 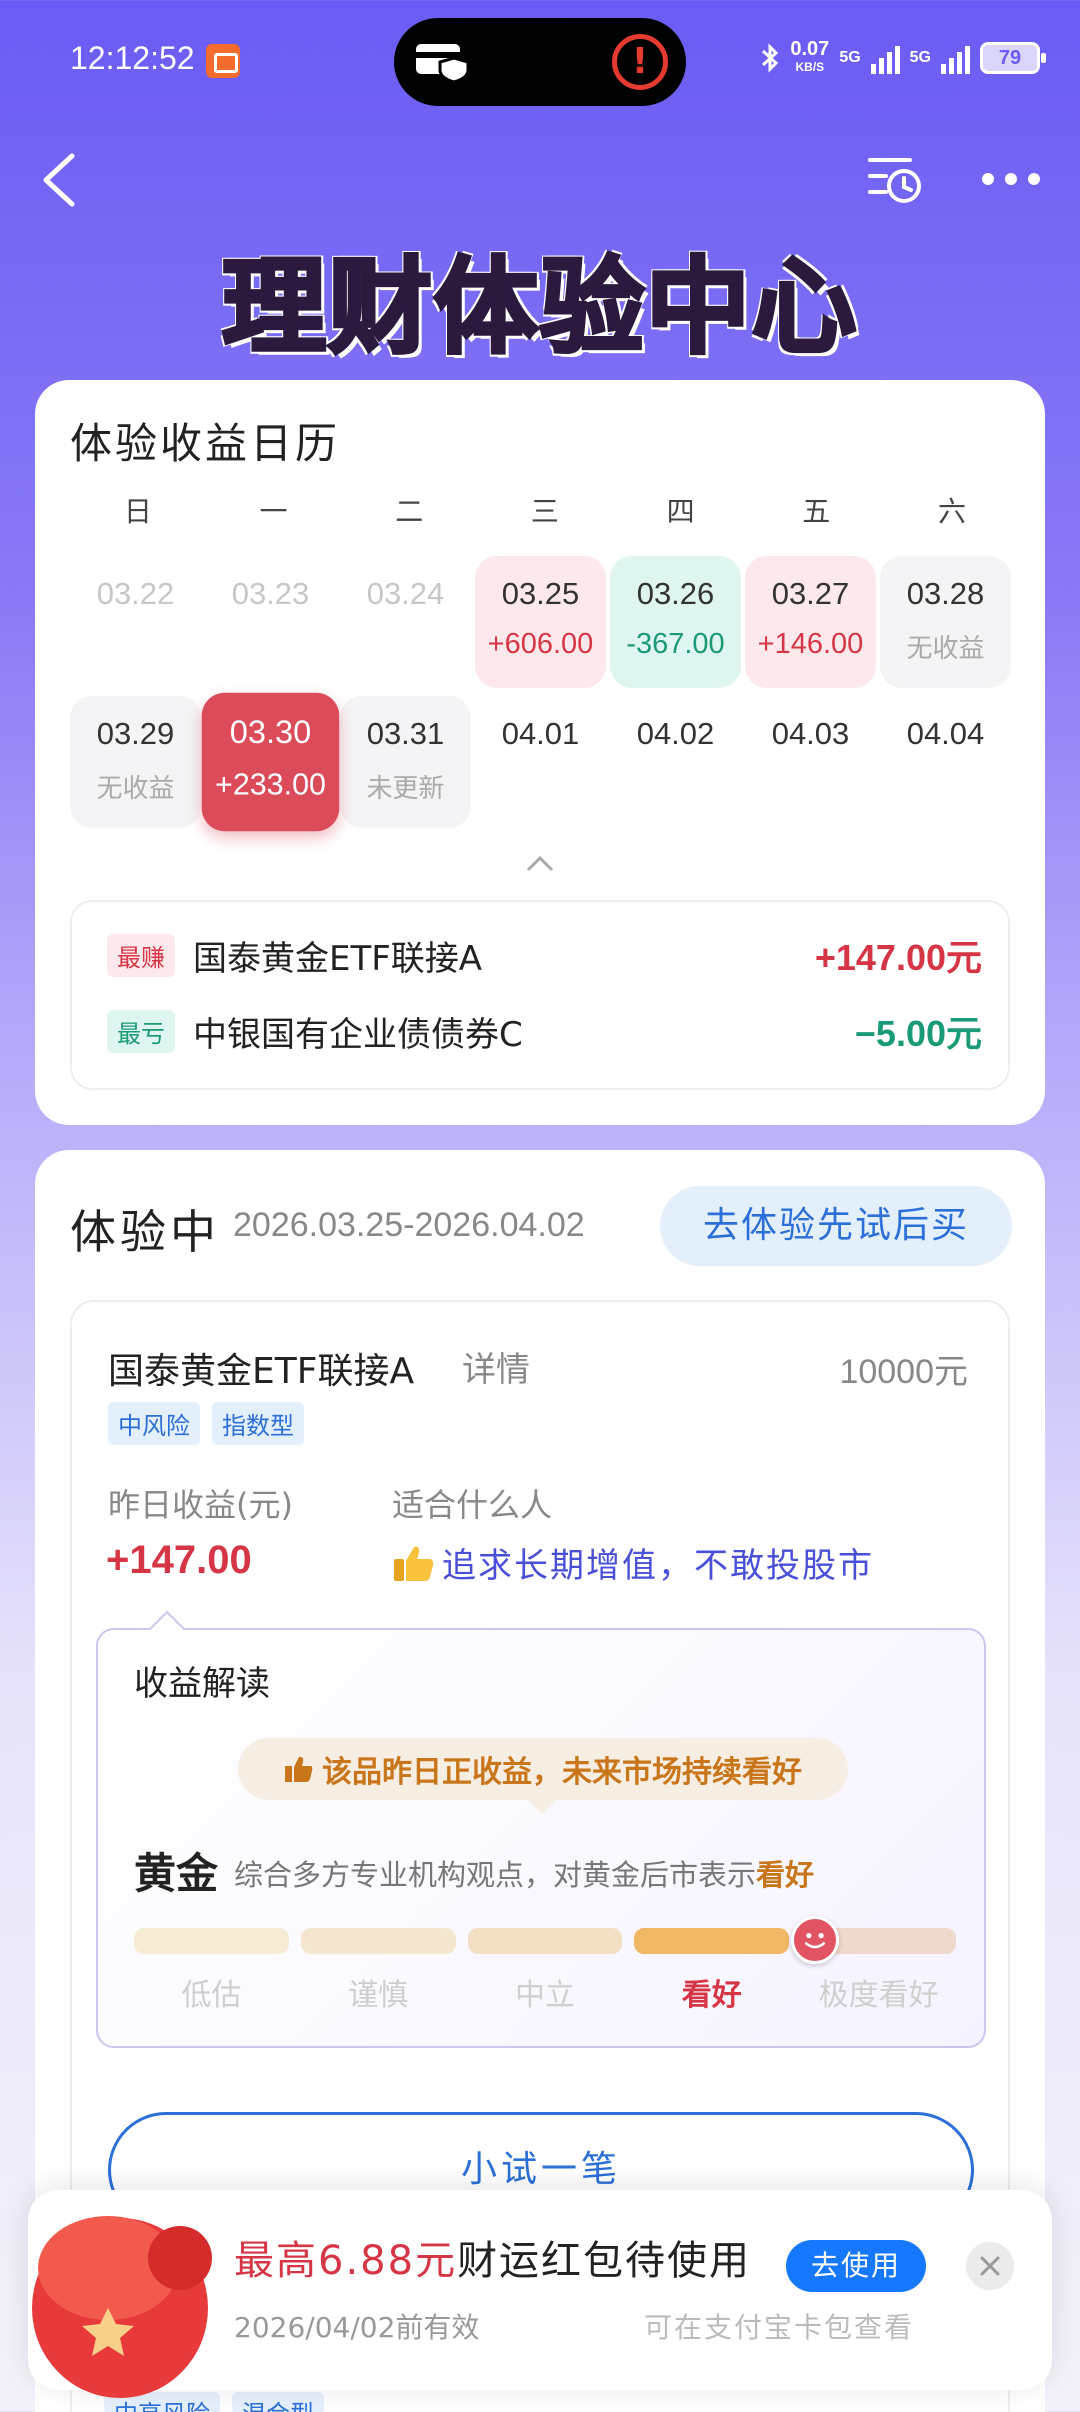 I want to click on chevron-up-icon, so click(x=540, y=863).